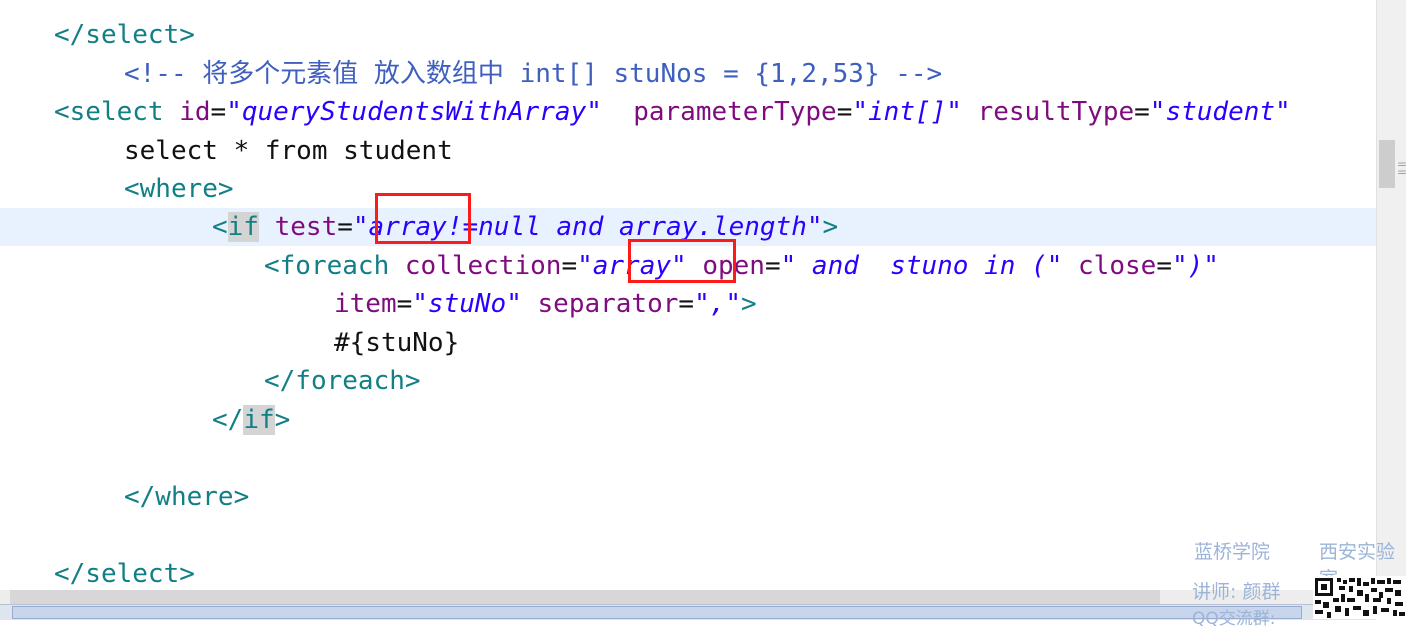 The height and width of the screenshot is (629, 1406). Describe the element at coordinates (483, 266) in the screenshot. I see `attr-name: collection` at that location.